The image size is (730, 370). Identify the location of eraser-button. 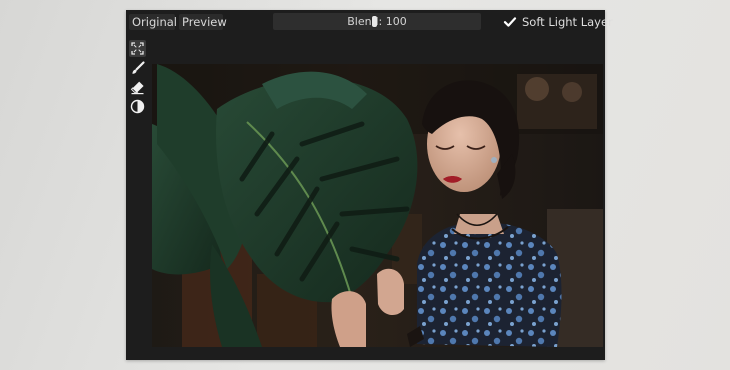
(137, 87).